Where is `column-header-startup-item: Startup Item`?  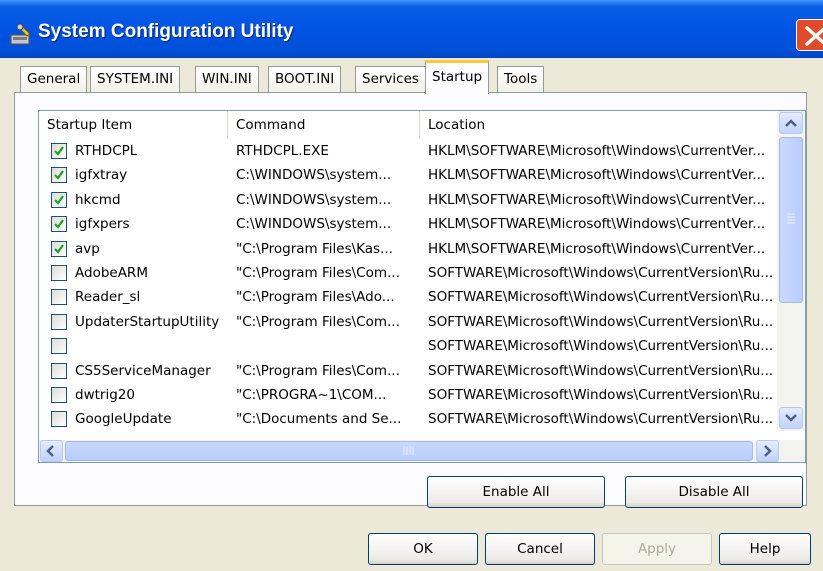 column-header-startup-item: Startup Item is located at coordinates (133, 125).